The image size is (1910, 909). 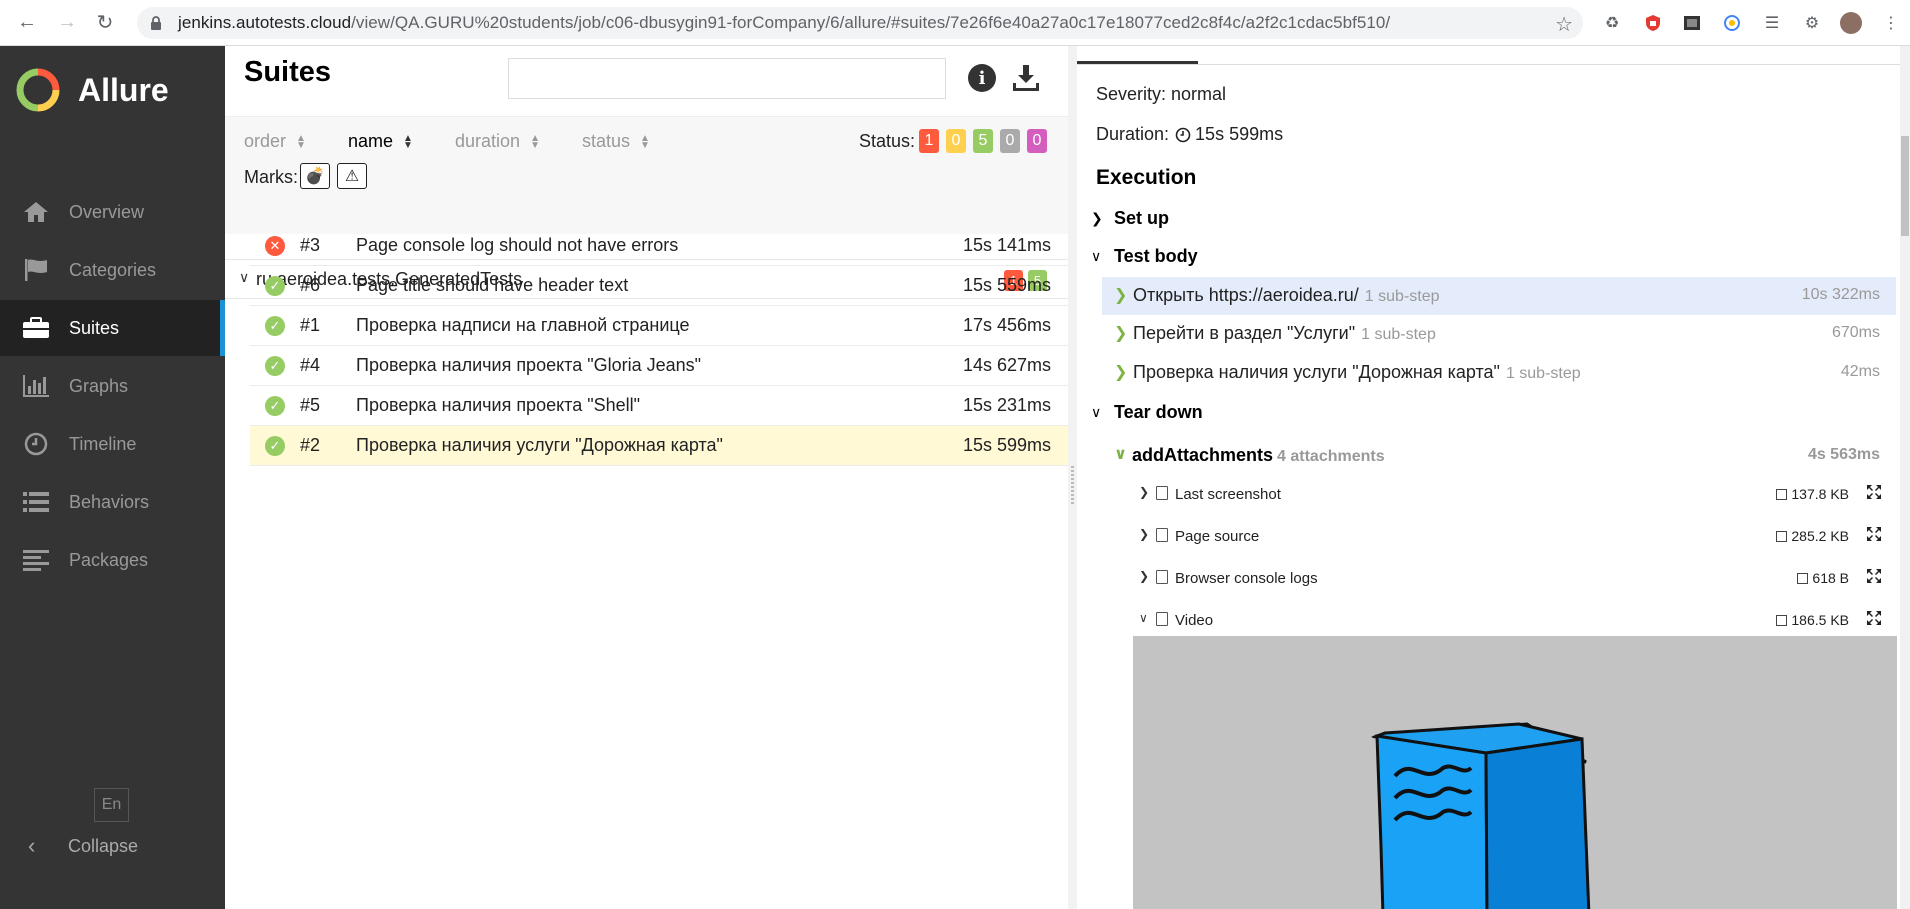 What do you see at coordinates (492, 285) in the screenshot?
I see `test-name: Page title should have header text` at bounding box center [492, 285].